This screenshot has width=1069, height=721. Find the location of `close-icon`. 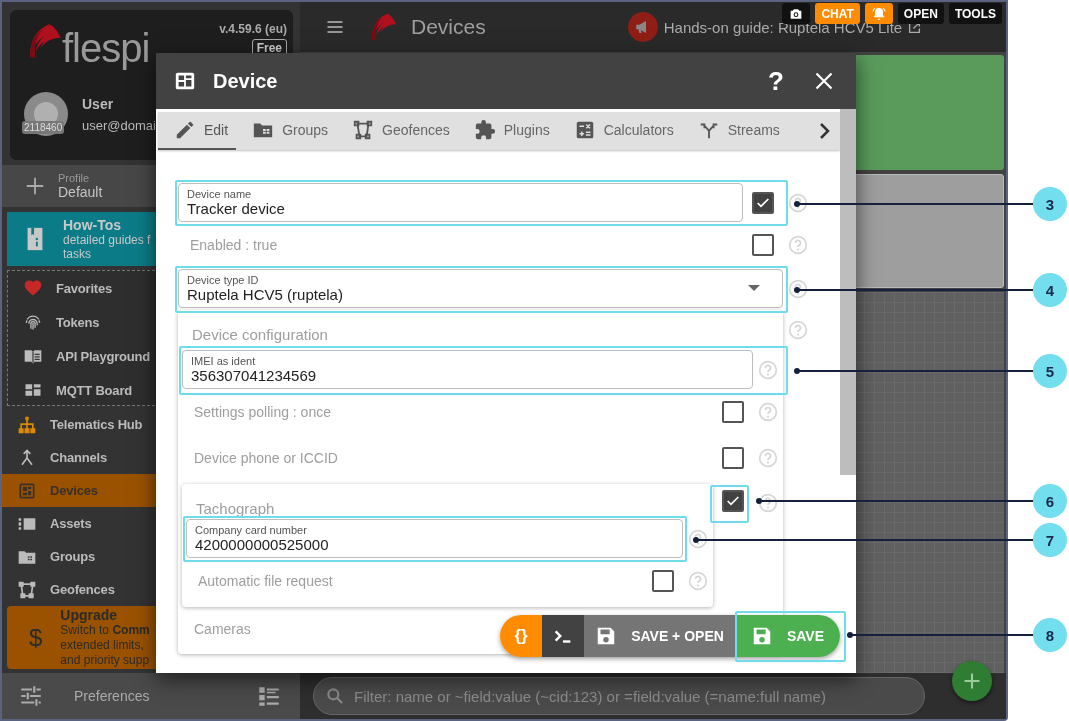

close-icon is located at coordinates (824, 81).